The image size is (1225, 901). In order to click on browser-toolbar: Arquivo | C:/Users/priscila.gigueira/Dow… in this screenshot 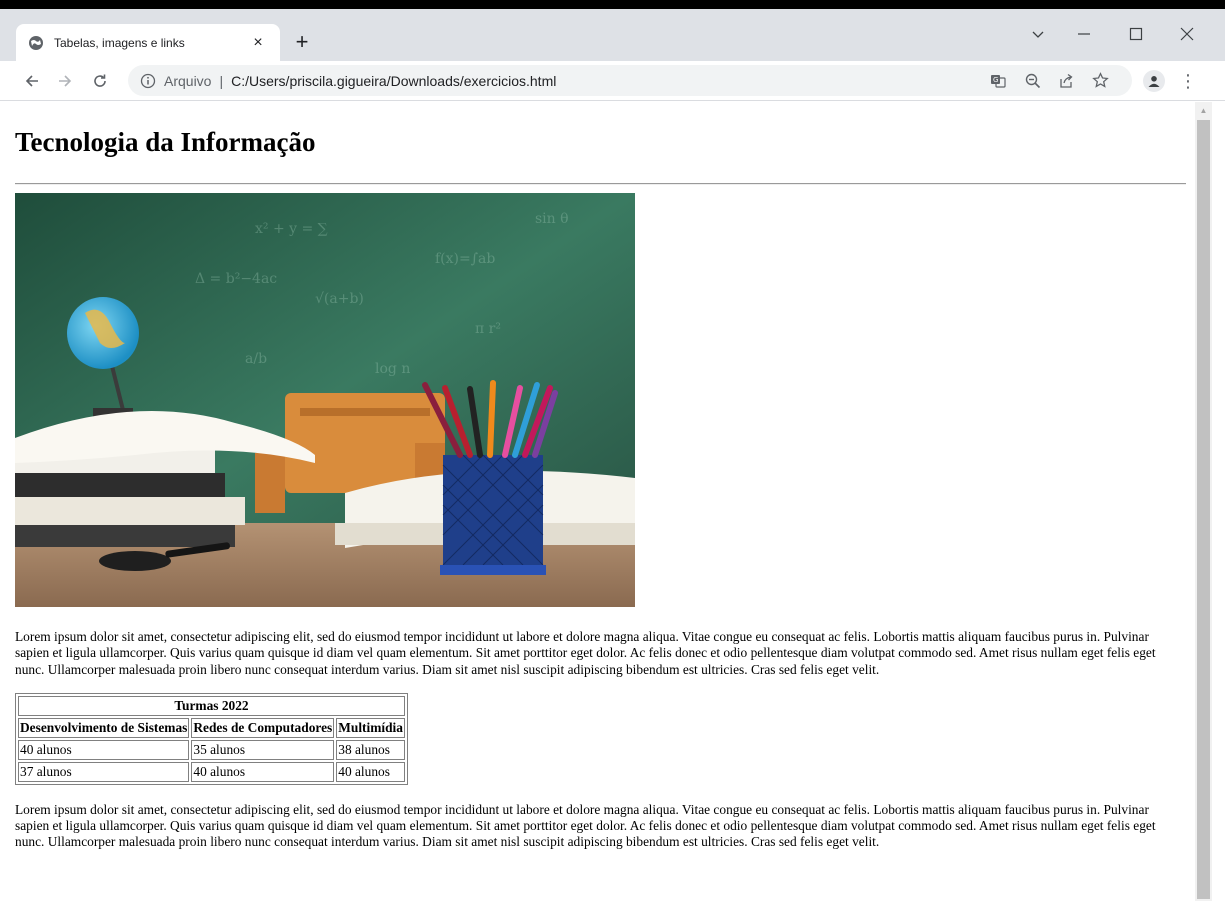, I will do `click(612, 81)`.